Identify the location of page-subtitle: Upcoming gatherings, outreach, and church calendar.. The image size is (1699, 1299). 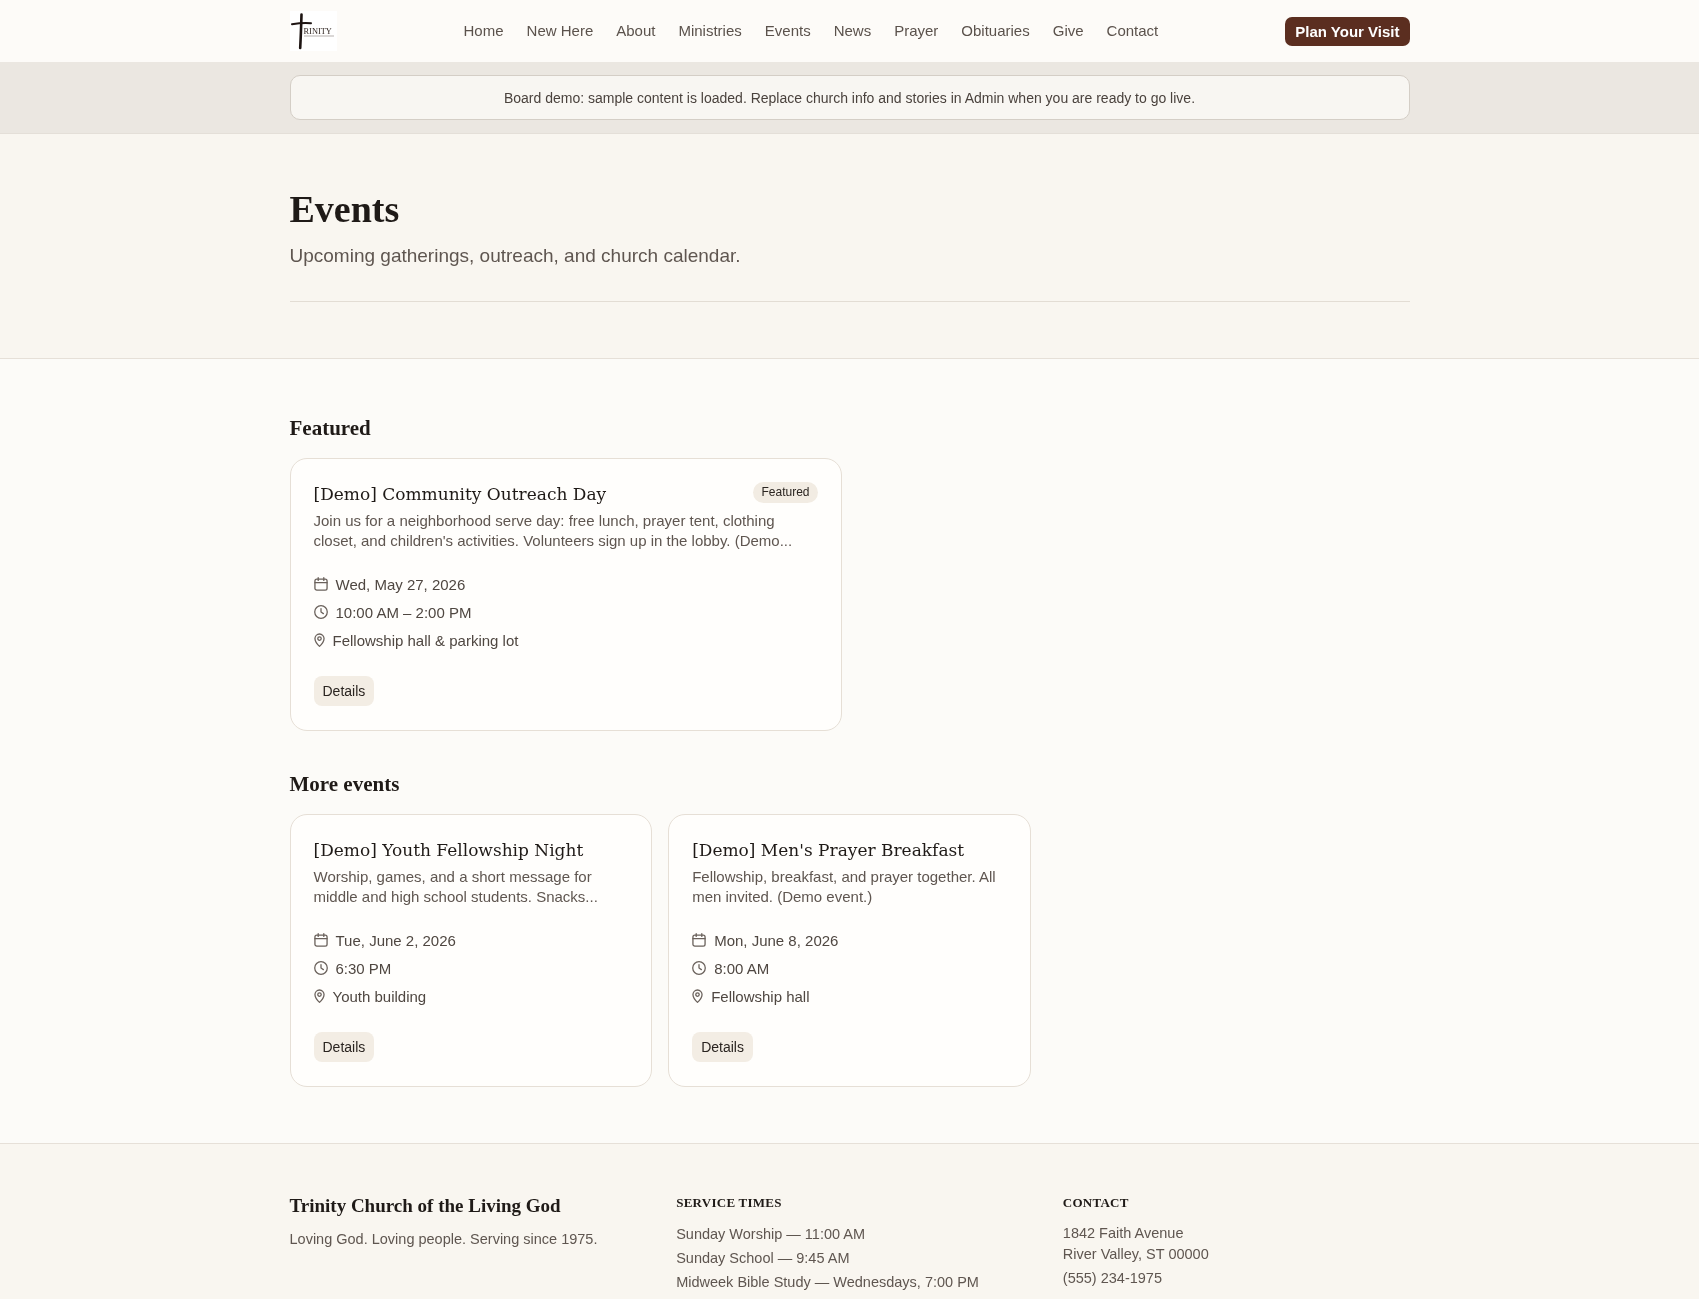
(515, 256).